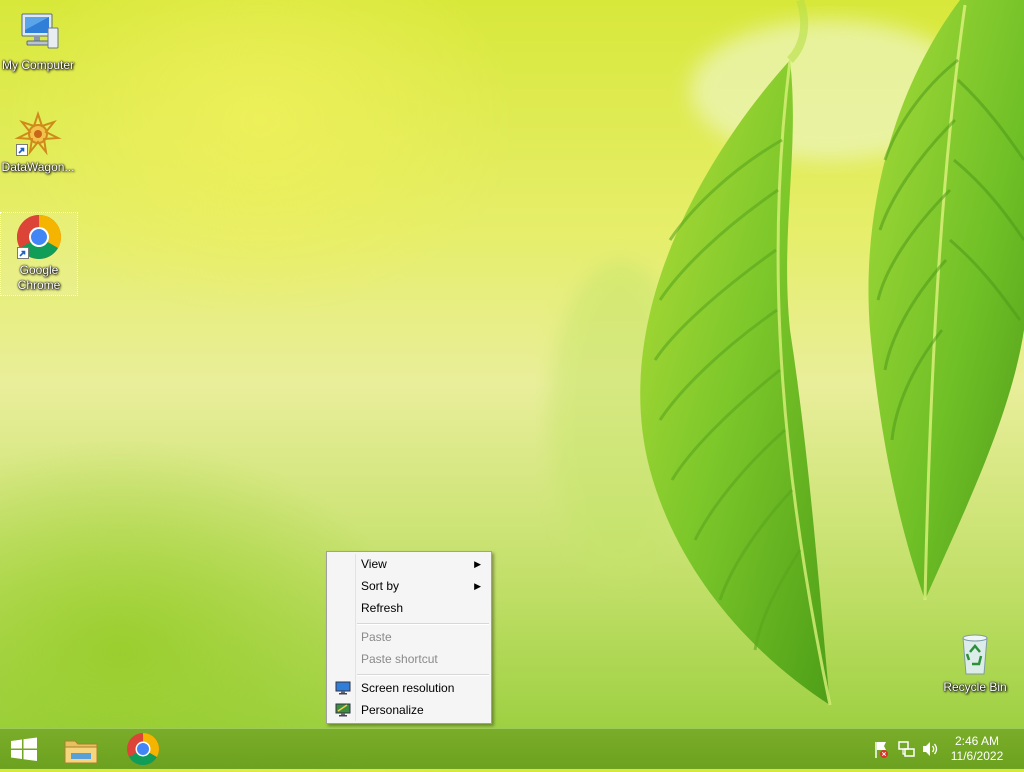  I want to click on menu-item-view: View ▶, so click(409, 564).